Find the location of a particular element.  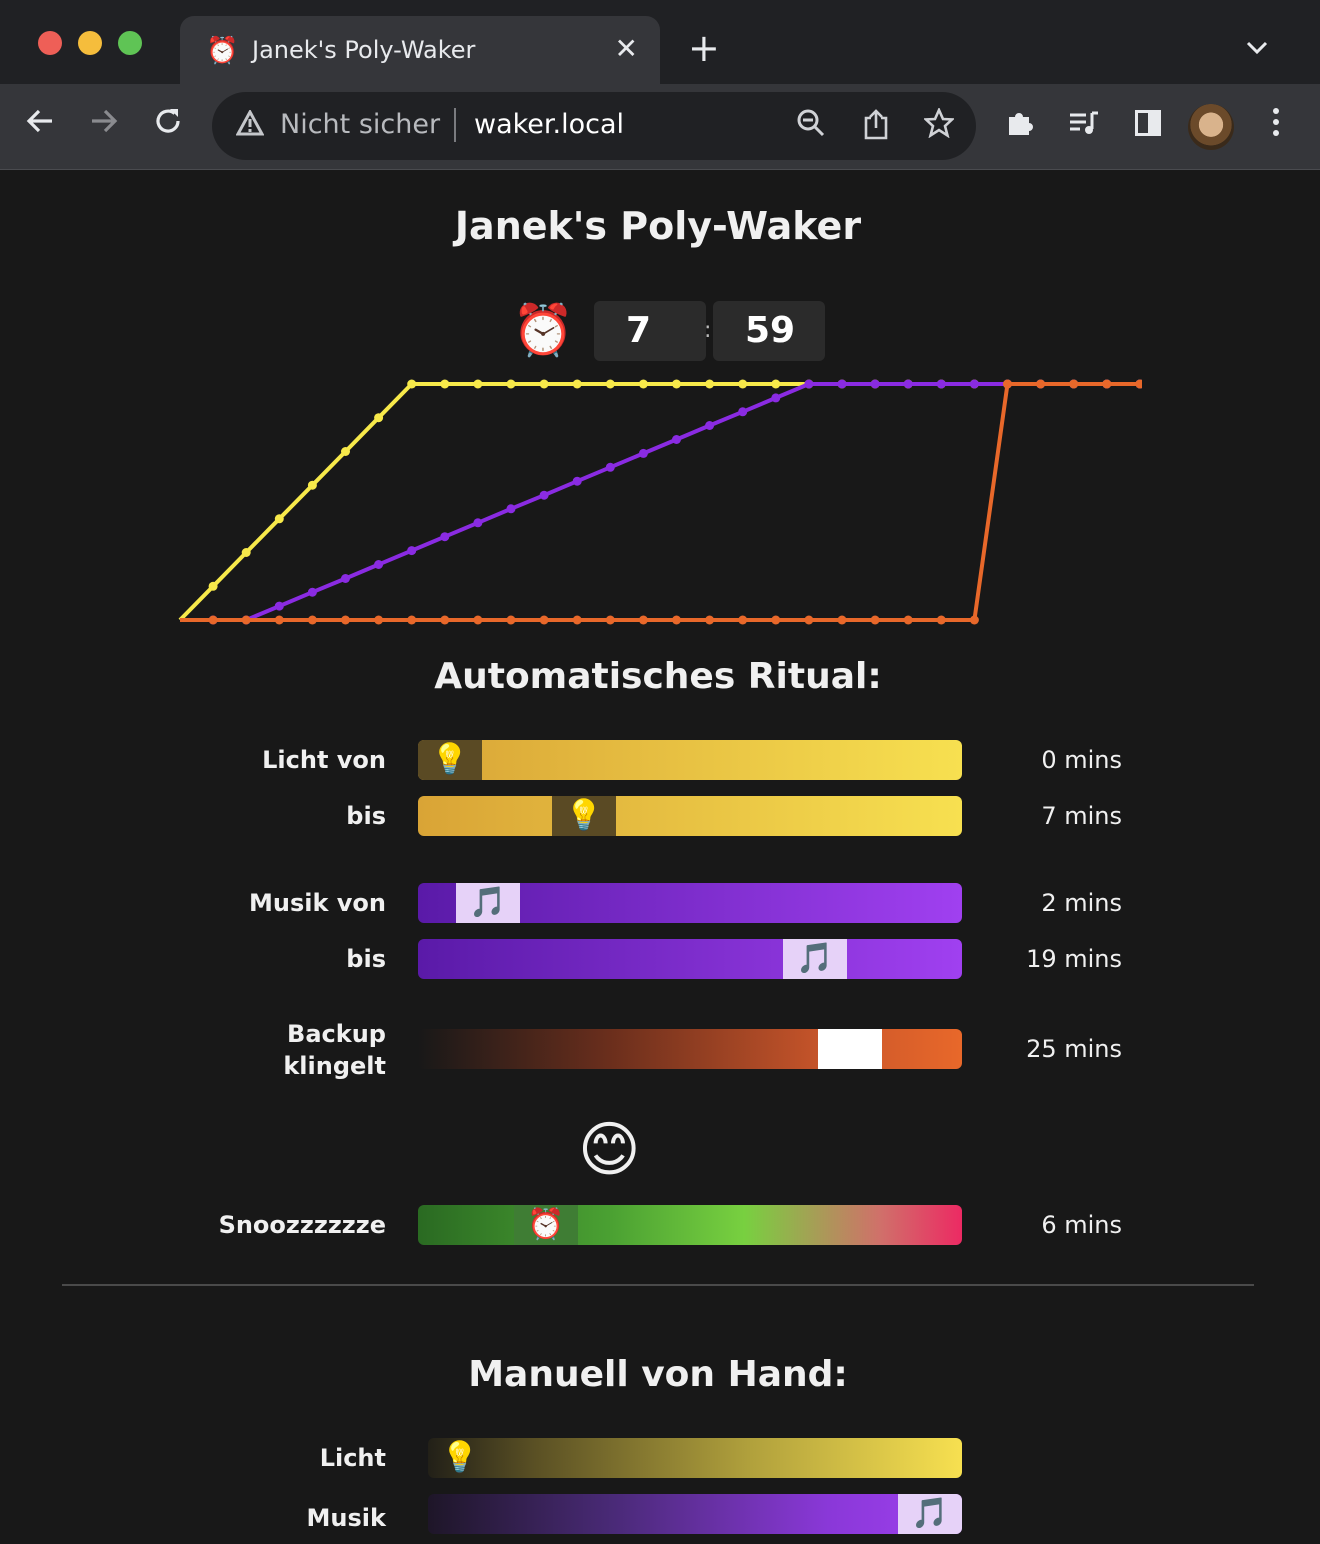

light-start-value: 0 mins is located at coordinates (1081, 760).